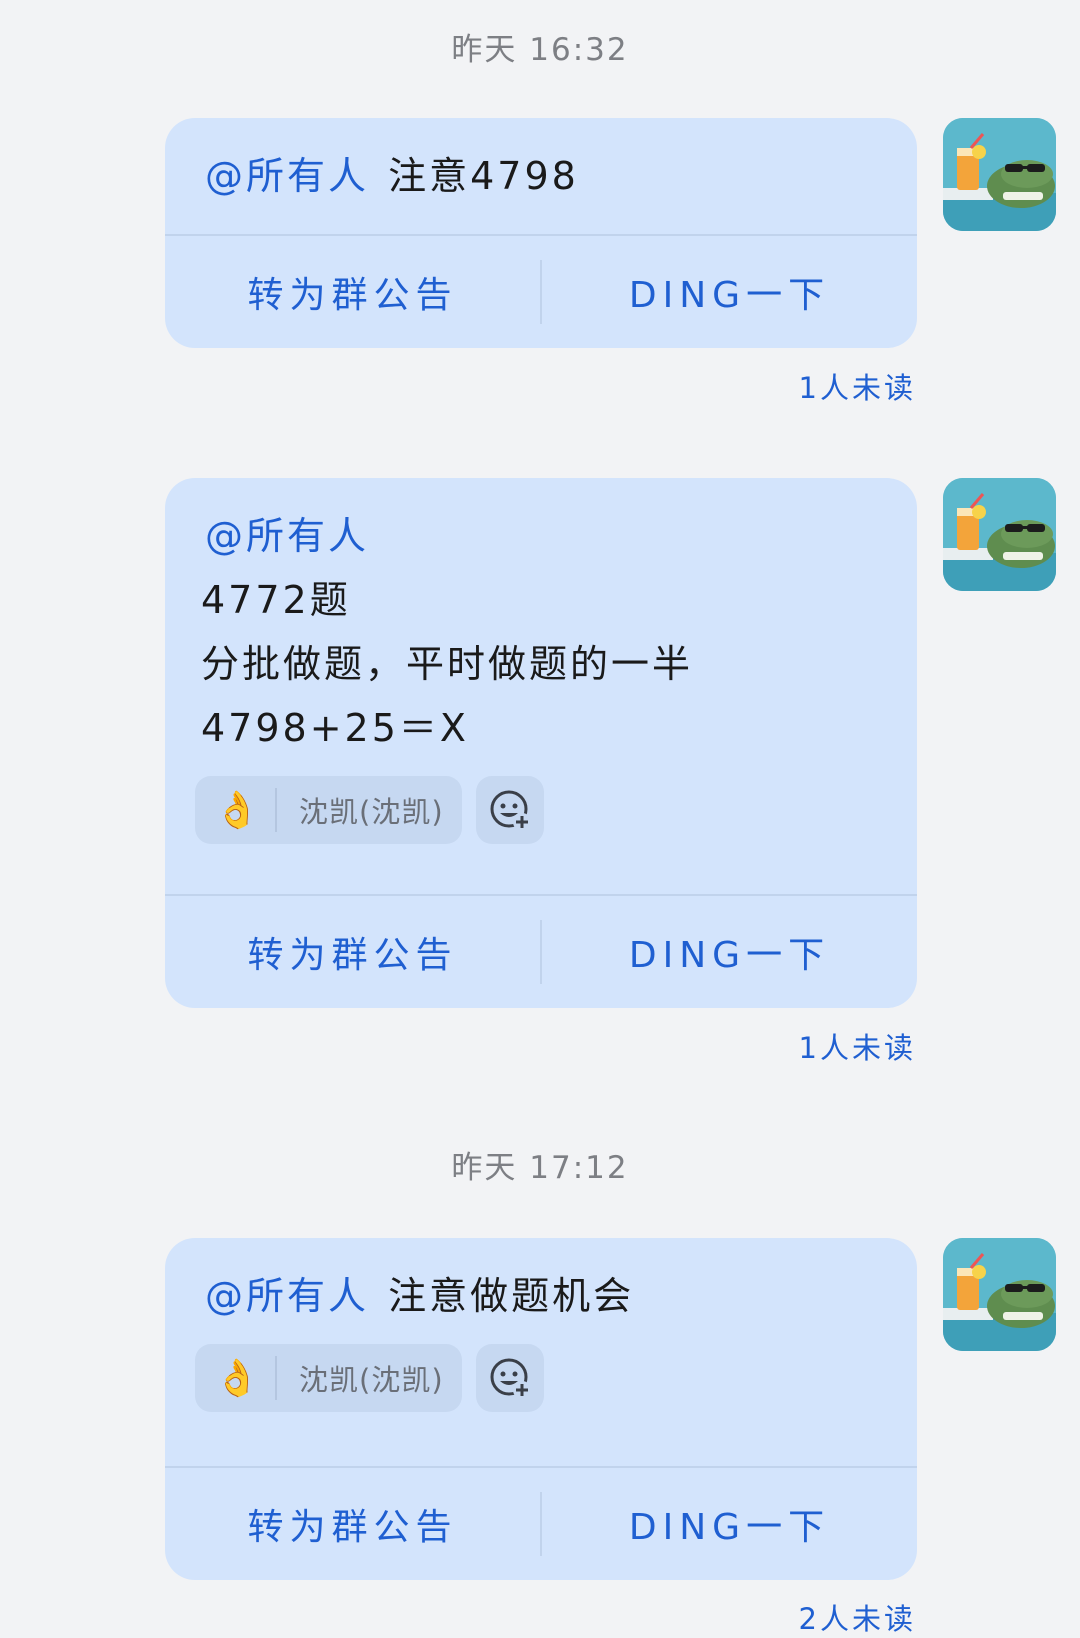 This screenshot has width=1080, height=1638. I want to click on message-bubble: @所有人 注意做题机会 👌 沈凯(沈凯) 转为群公告 DING一下, so click(541, 1409).